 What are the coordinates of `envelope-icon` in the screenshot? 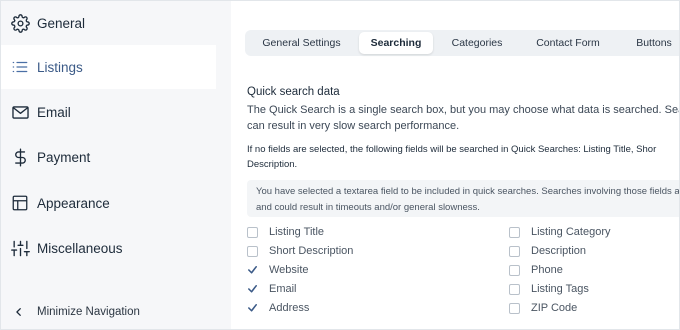 It's located at (20, 112).